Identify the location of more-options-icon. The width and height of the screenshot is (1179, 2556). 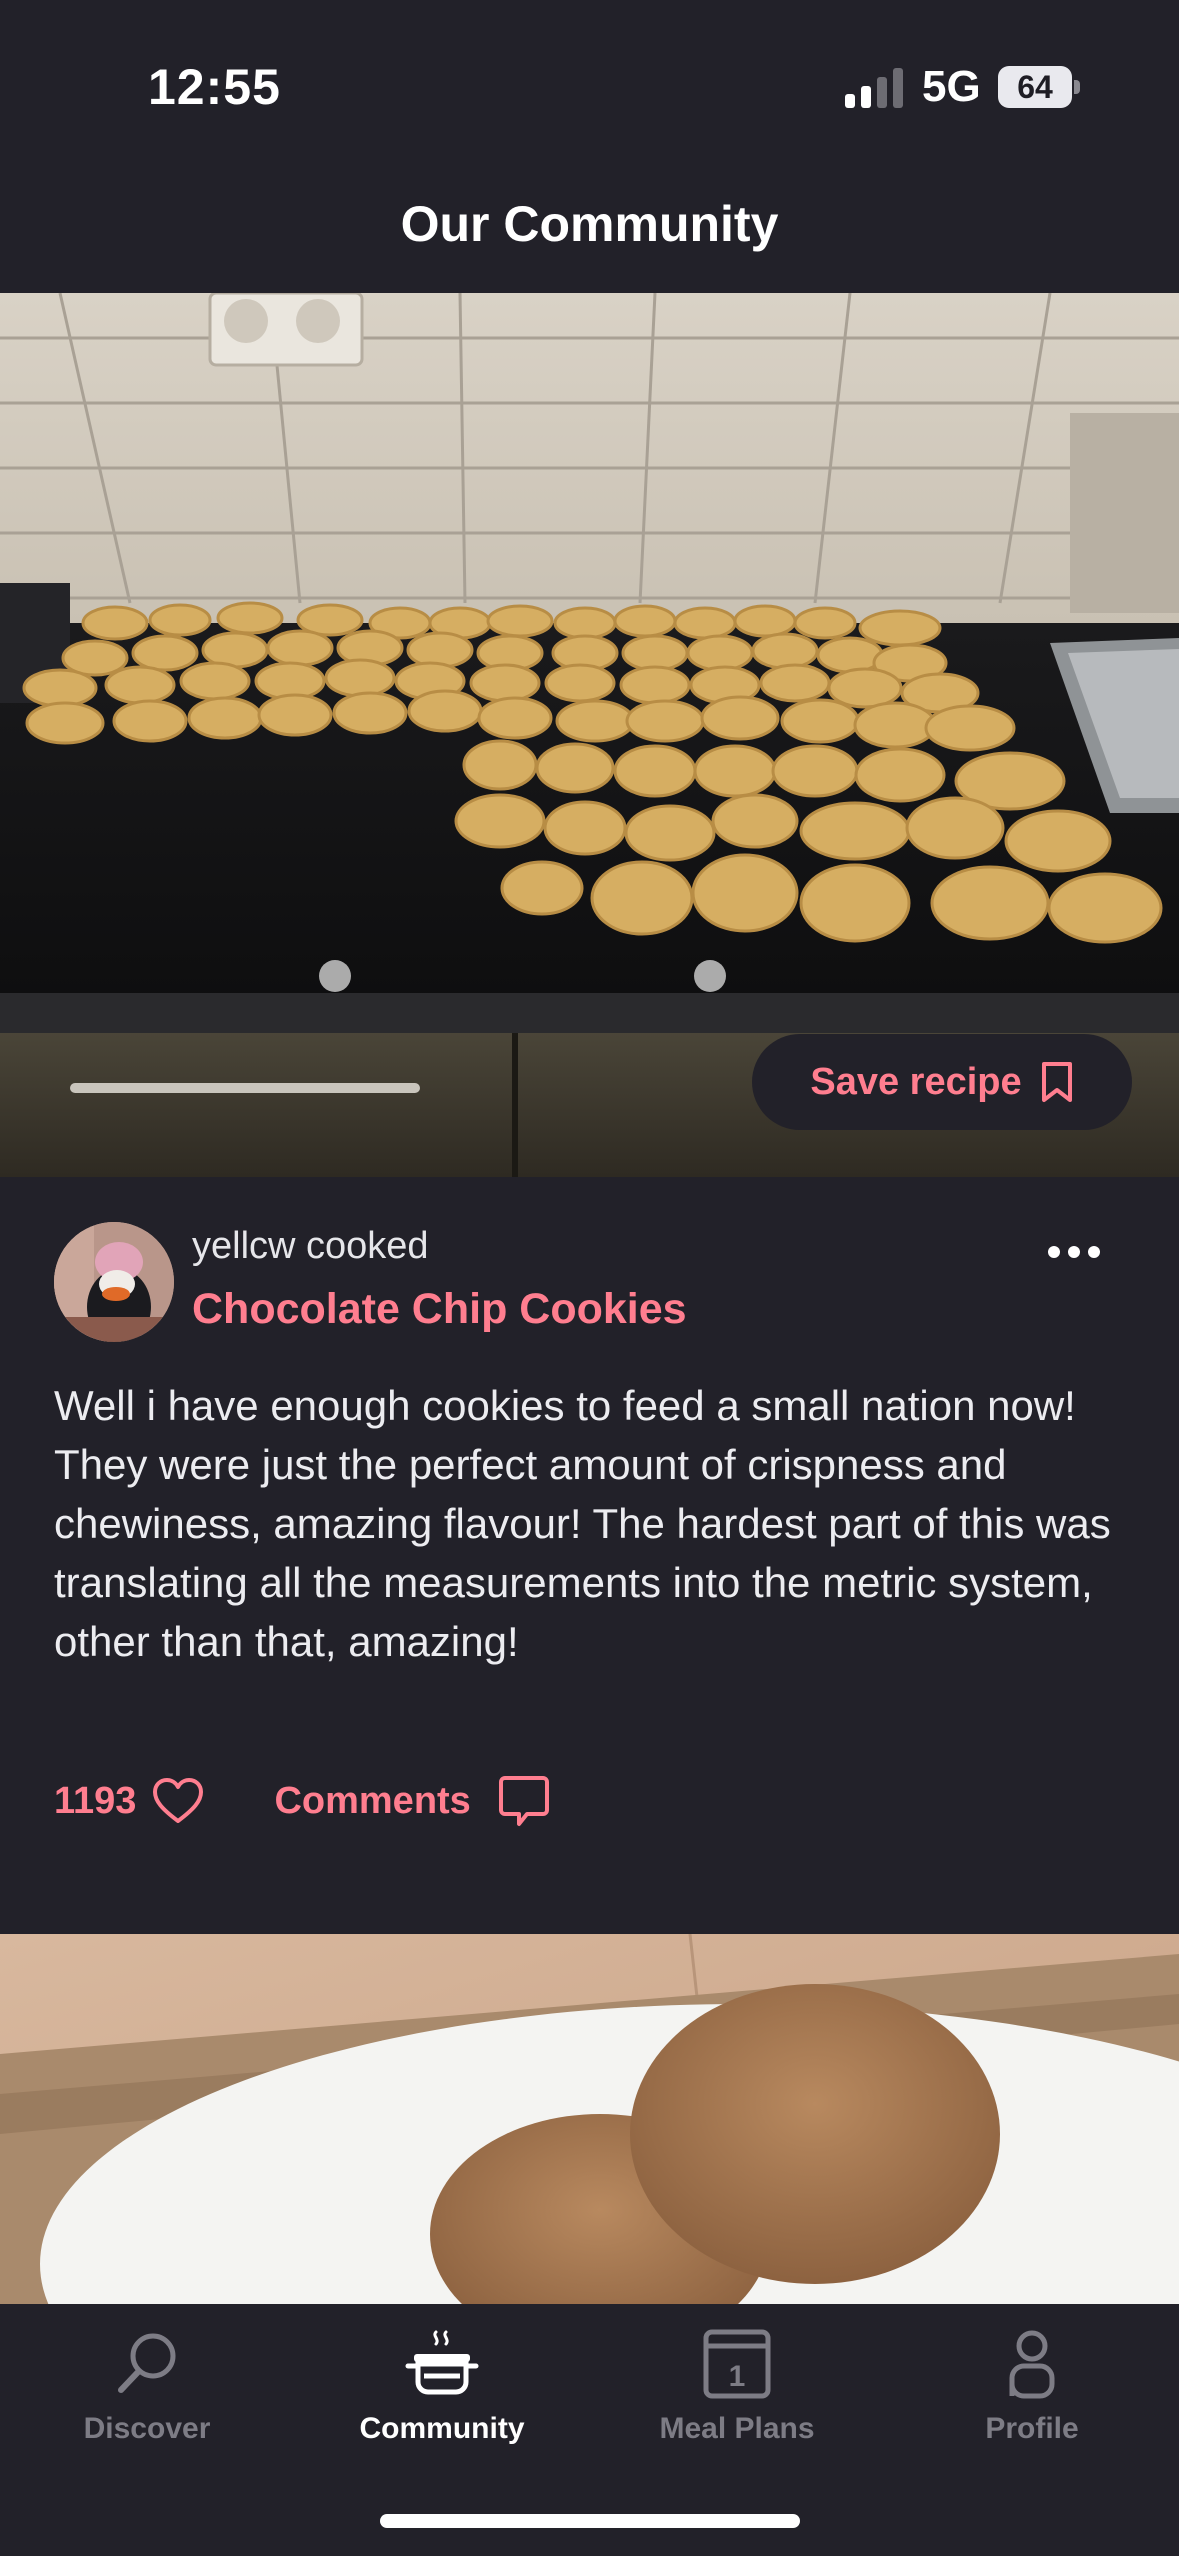
(1074, 1252).